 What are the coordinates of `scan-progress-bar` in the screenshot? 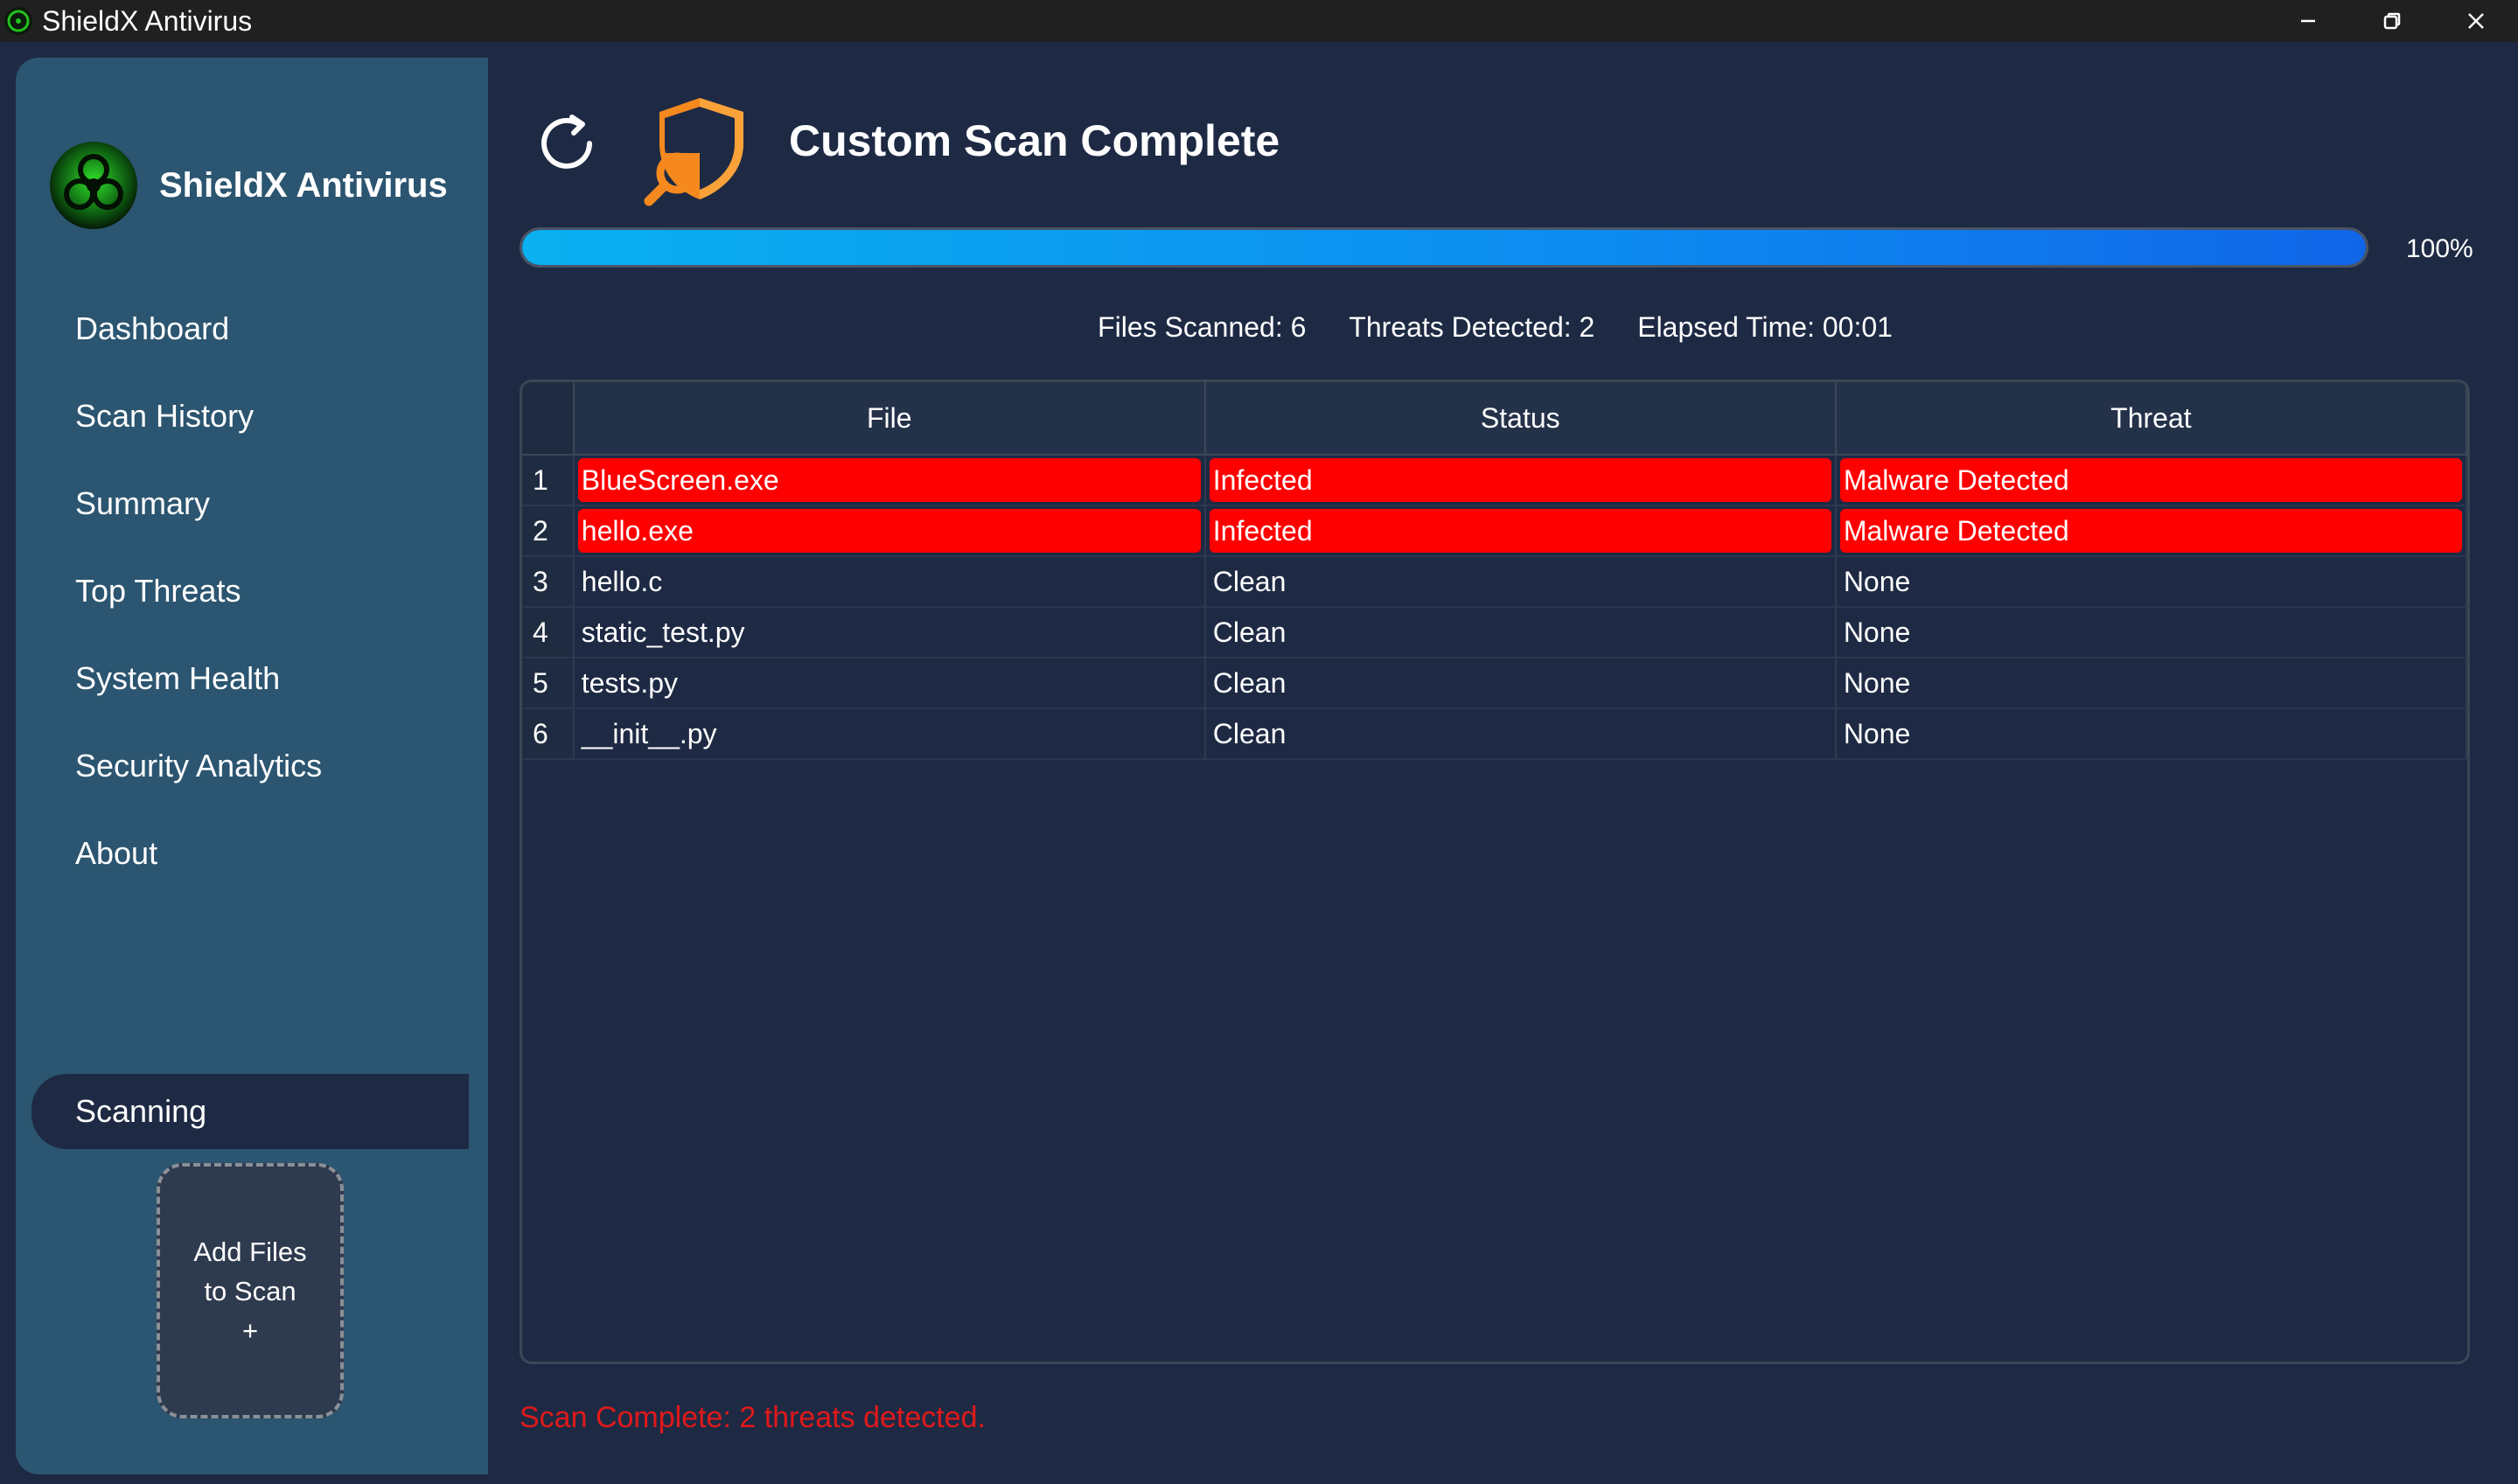 It's located at (1444, 247).